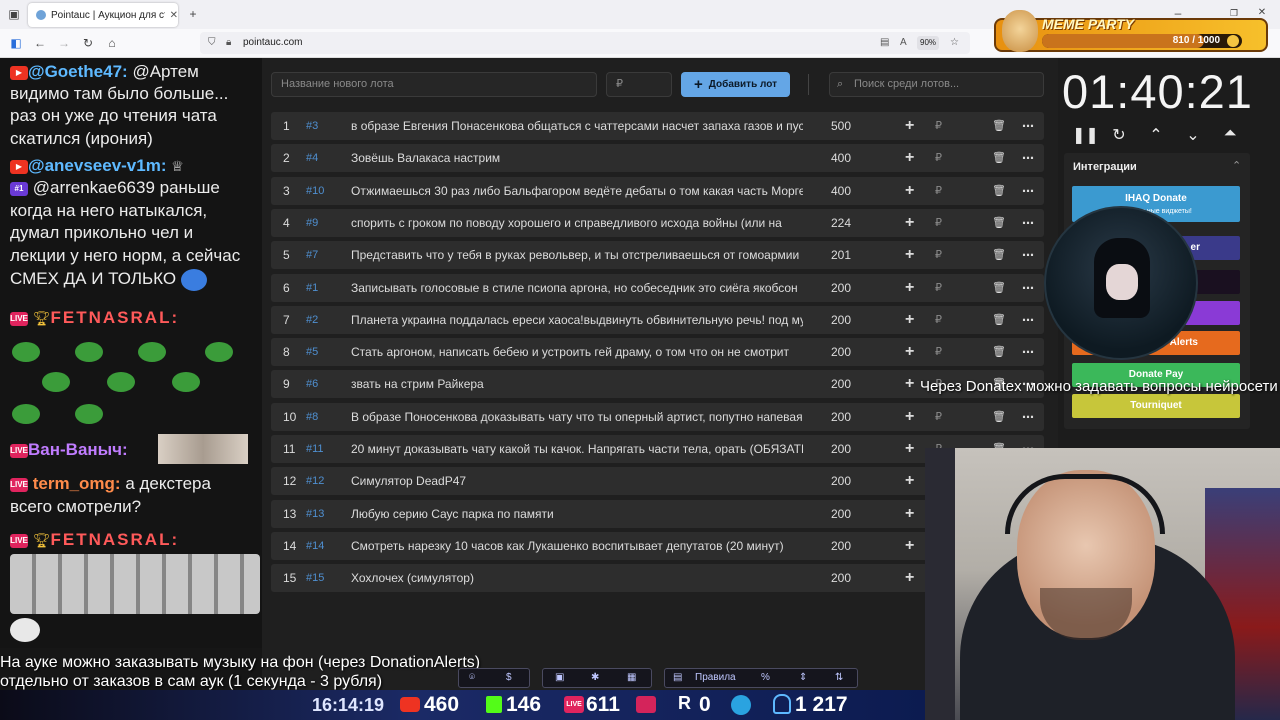 This screenshot has width=1280, height=720. Describe the element at coordinates (839, 678) in the screenshot. I see `sort-icon: ⇅` at that location.